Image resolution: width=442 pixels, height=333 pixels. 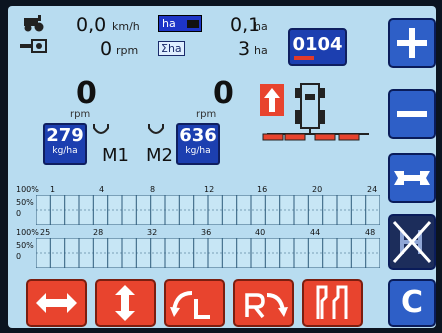 What do you see at coordinates (159, 155) in the screenshot?
I see `m2-label: M2` at bounding box center [159, 155].